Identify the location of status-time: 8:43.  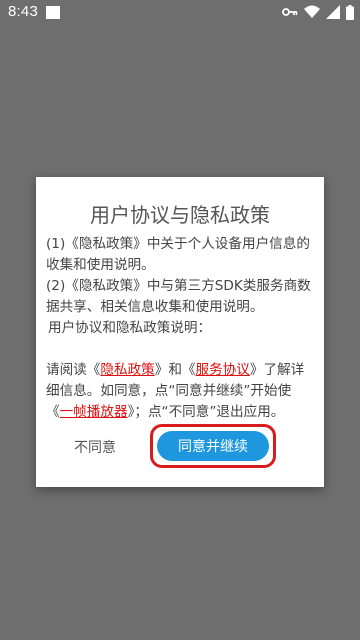
(23, 11).